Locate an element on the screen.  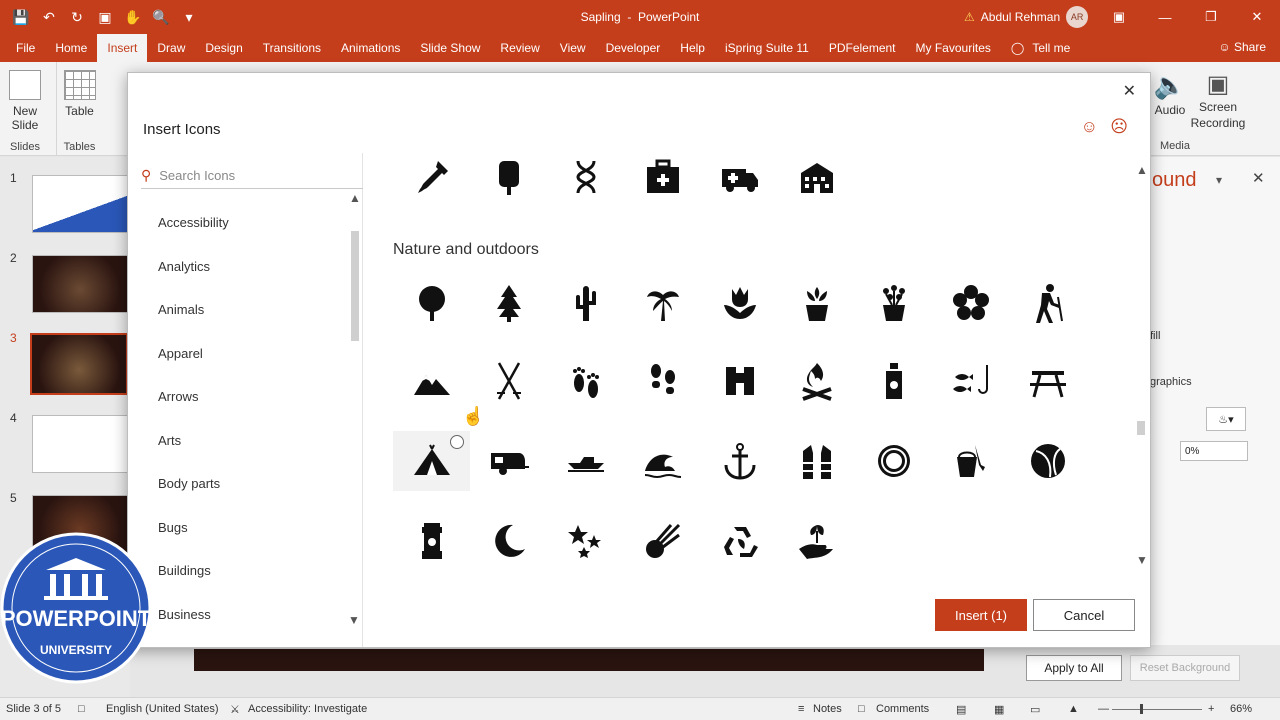
category-item: Apparel is located at coordinates (239, 354).